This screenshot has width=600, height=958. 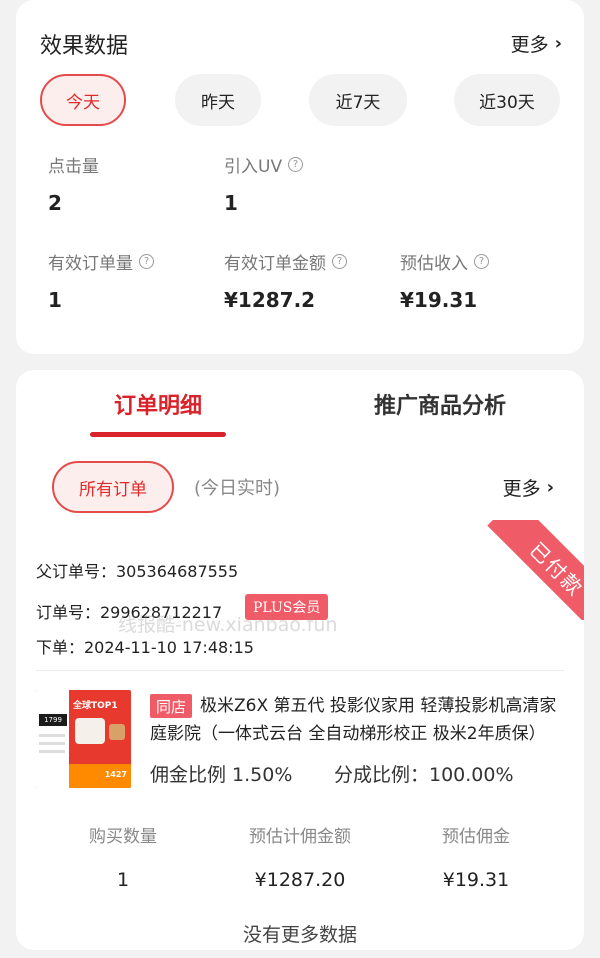 What do you see at coordinates (270, 300) in the screenshot?
I see `stat-value: ¥1287.2` at bounding box center [270, 300].